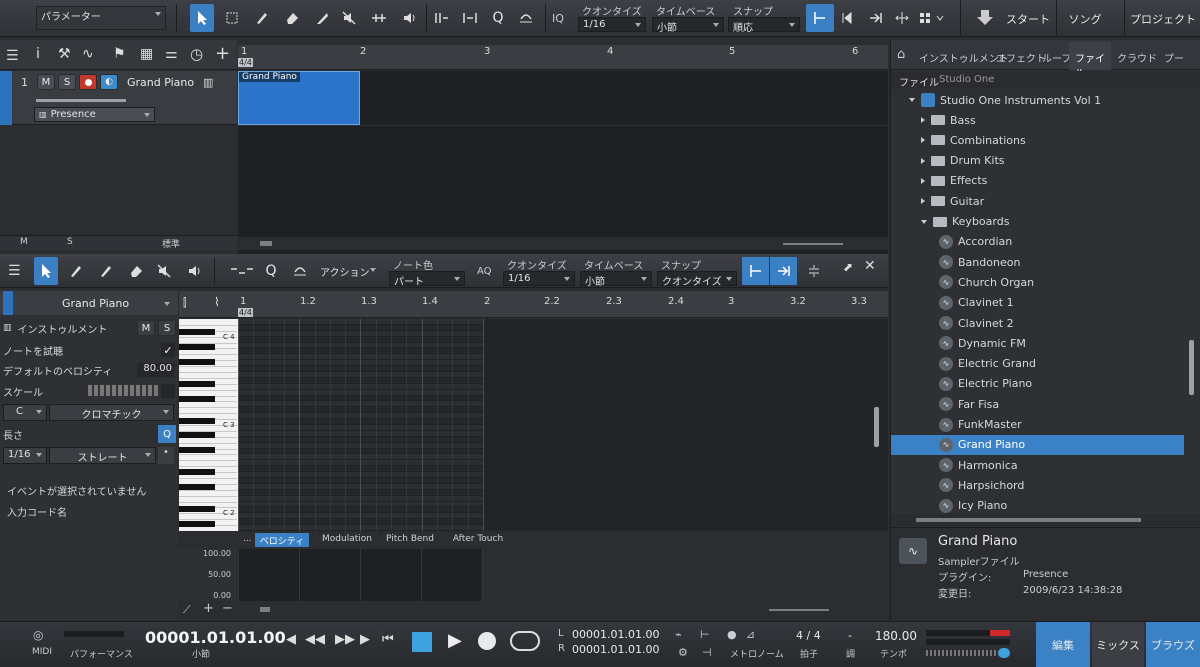 The height and width of the screenshot is (667, 1200). Describe the element at coordinates (25, 455) in the screenshot. I see `length-value-dropdown: 1/16` at that location.